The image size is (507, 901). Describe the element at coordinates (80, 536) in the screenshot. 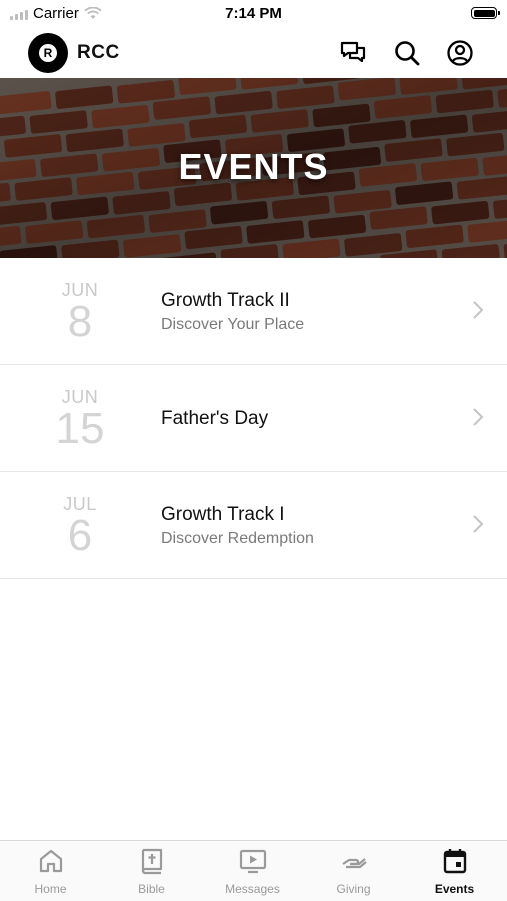

I see `event-day: 6` at that location.